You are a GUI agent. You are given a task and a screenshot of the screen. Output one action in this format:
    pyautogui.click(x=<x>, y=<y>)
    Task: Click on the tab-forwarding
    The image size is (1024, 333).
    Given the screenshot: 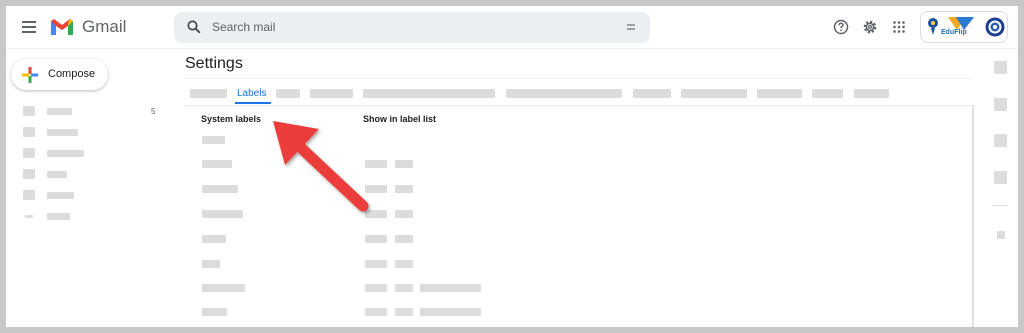 What is the action you would take?
    pyautogui.click(x=564, y=93)
    